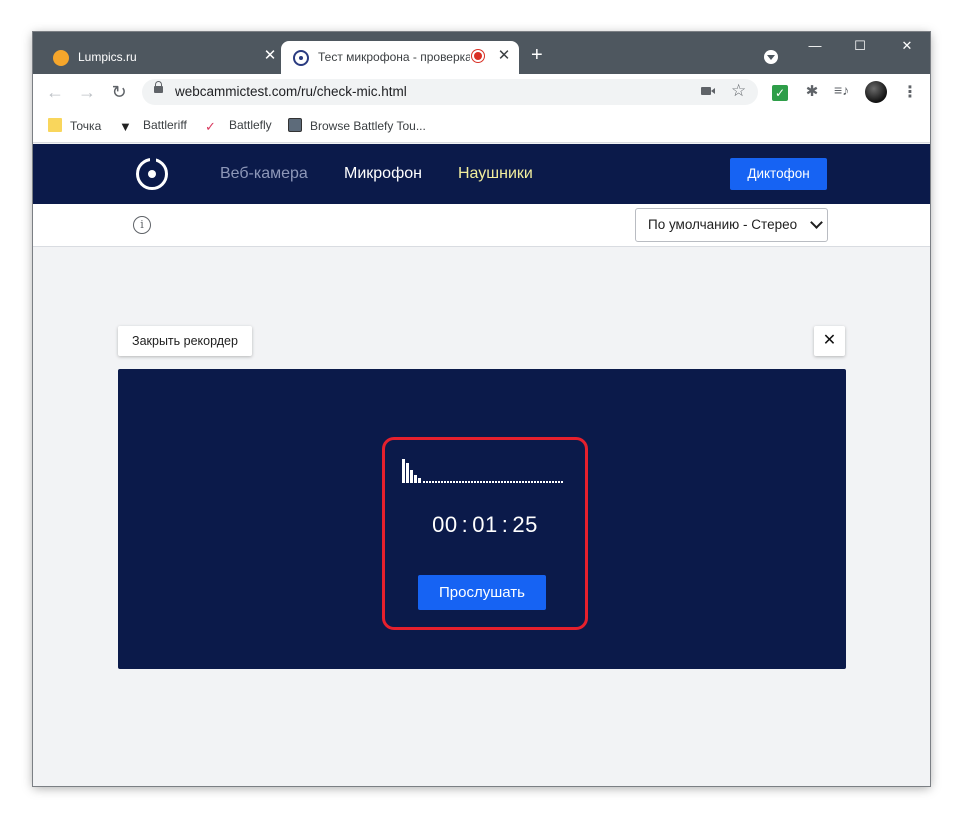 This screenshot has height=819, width=963. I want to click on maximize-button: ☐, so click(860, 46).